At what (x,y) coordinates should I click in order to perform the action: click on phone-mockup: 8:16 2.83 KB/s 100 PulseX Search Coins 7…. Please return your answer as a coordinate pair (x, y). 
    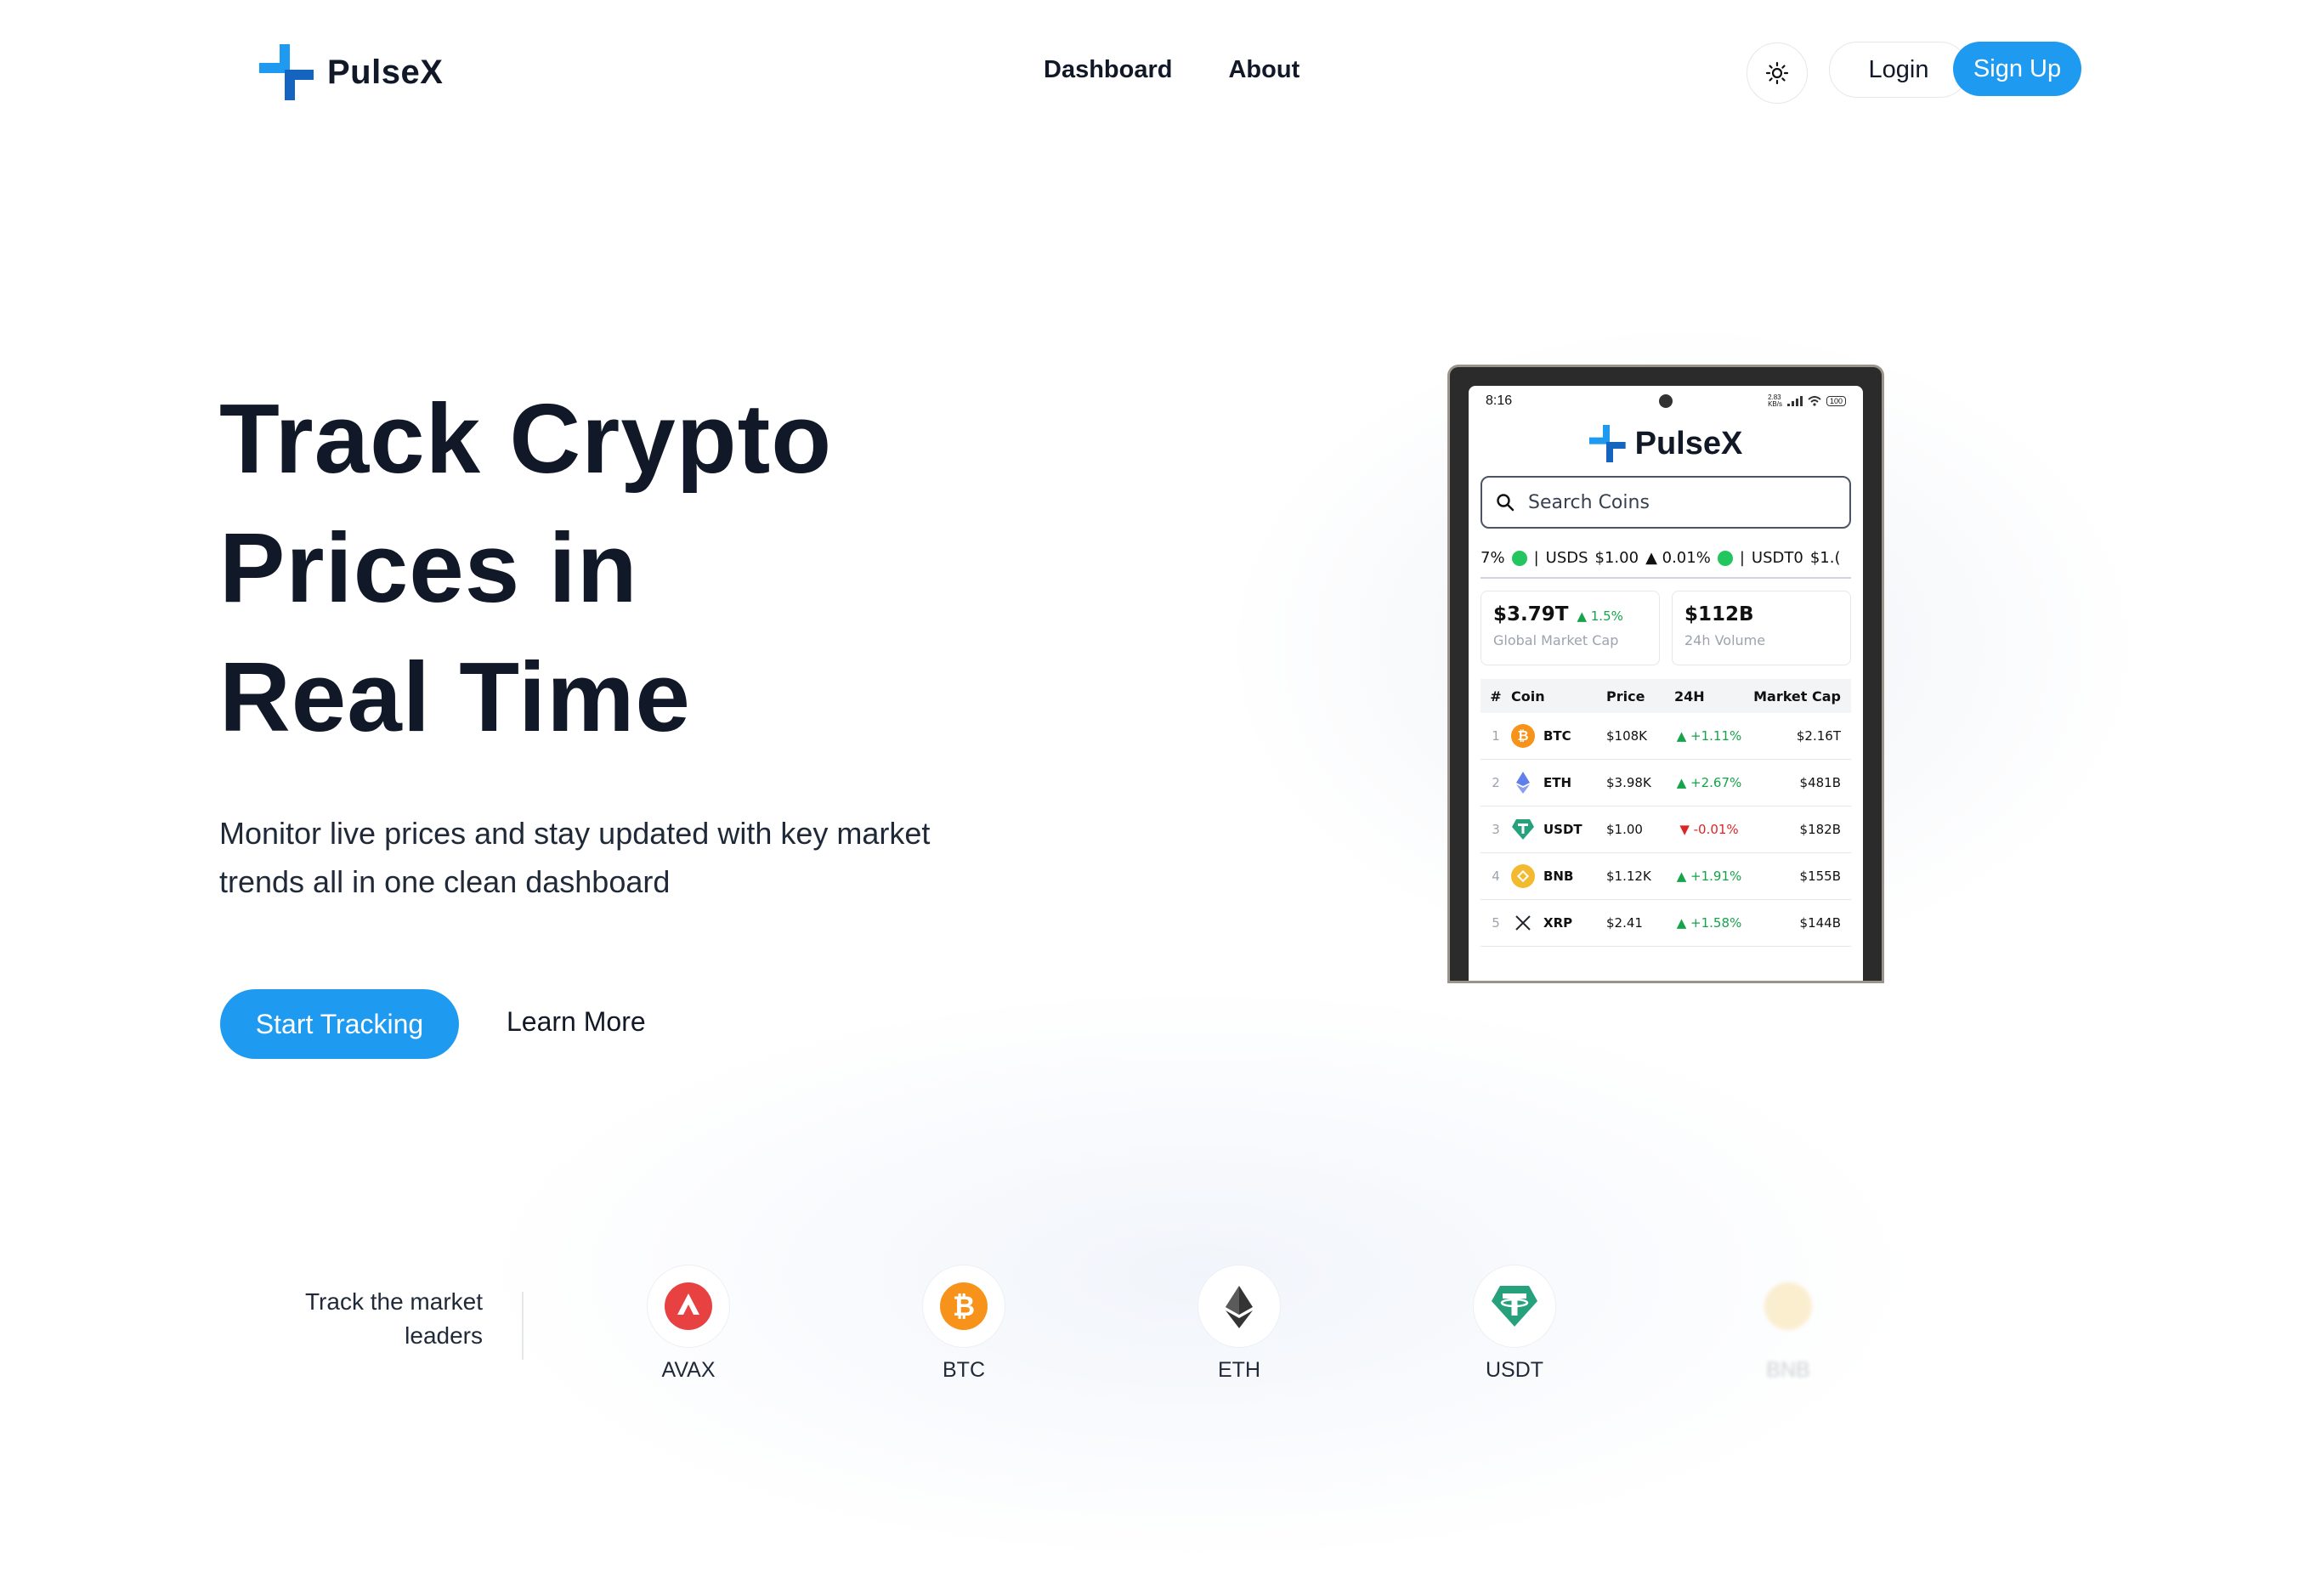
    Looking at the image, I should click on (1666, 674).